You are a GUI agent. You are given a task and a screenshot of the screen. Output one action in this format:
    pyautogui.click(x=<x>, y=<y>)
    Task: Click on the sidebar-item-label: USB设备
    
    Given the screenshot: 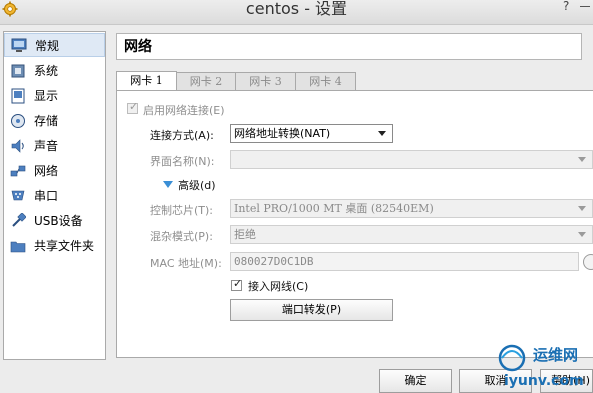 What is the action you would take?
    pyautogui.click(x=58, y=221)
    